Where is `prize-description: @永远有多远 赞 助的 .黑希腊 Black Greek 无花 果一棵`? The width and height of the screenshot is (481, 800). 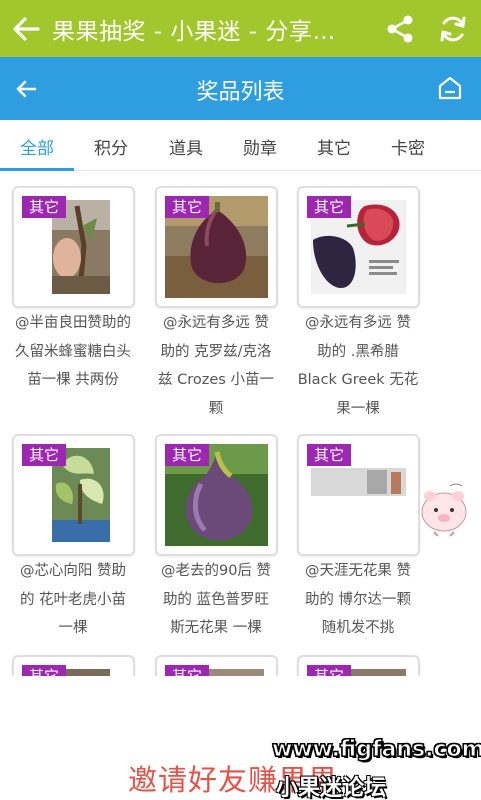 prize-description: @永远有多远 赞 助的 .黑希腊 Black Greek 无花 果一棵 is located at coordinates (358, 366).